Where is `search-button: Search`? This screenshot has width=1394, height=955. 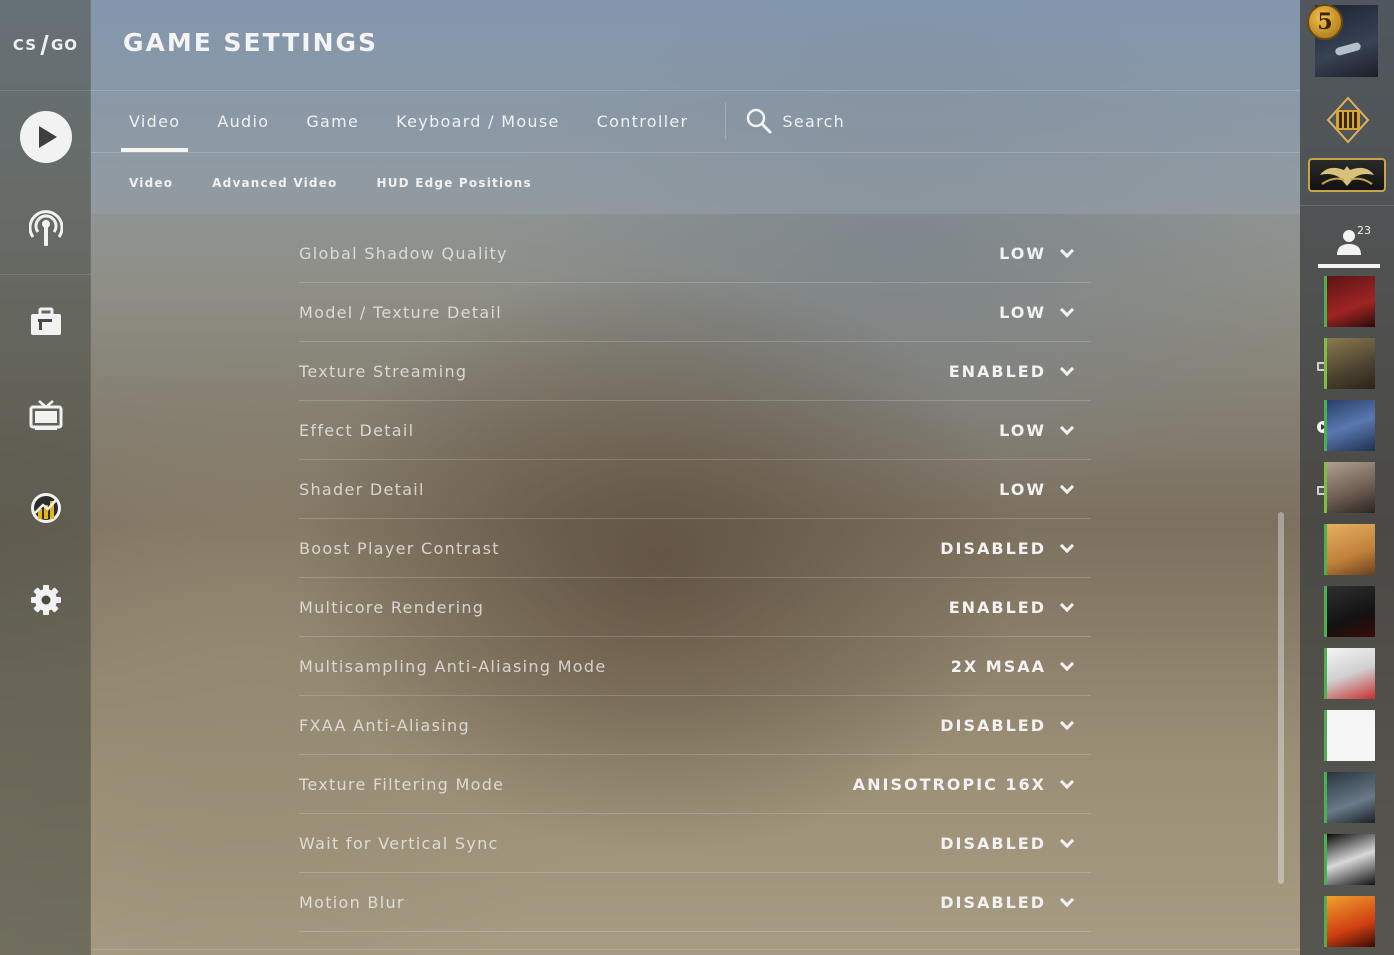
search-button: Search is located at coordinates (795, 121).